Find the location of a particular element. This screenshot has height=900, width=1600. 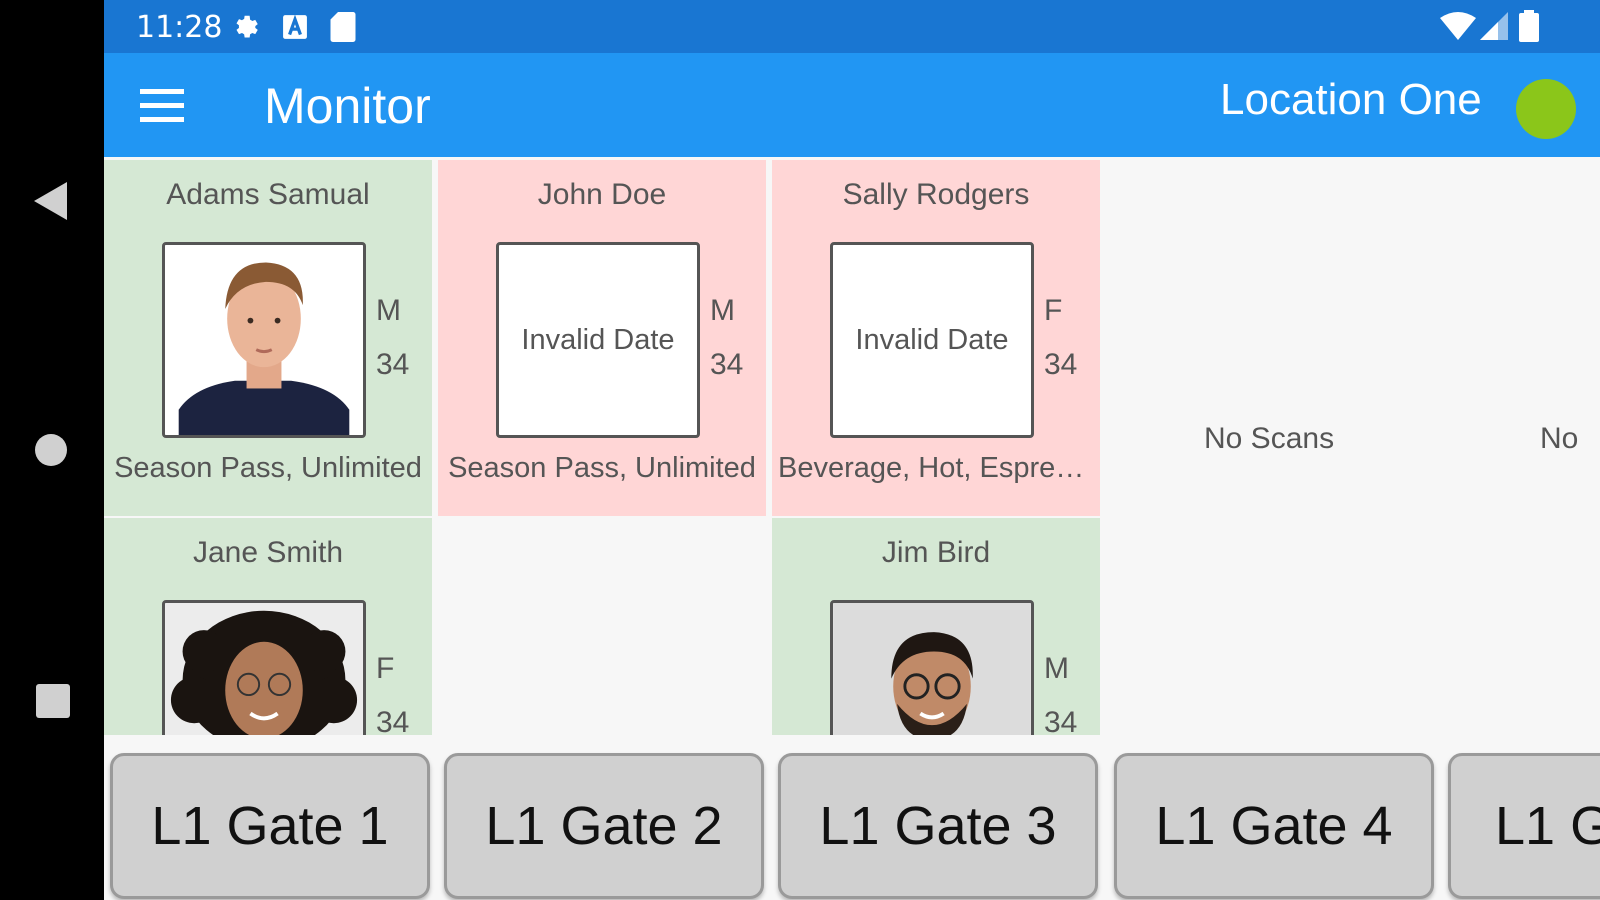

gear-icon is located at coordinates (247, 26).